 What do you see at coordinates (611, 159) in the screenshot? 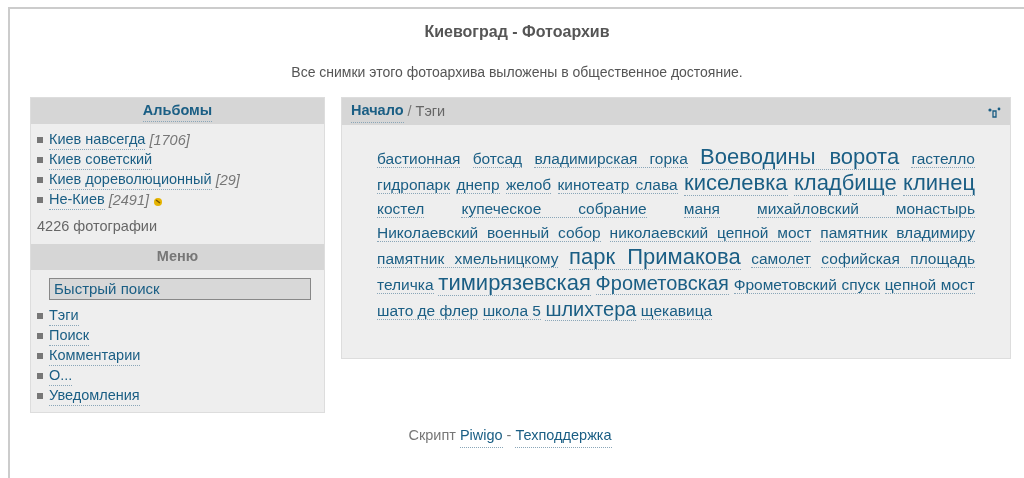
I see `tag-link: владимирская горка` at bounding box center [611, 159].